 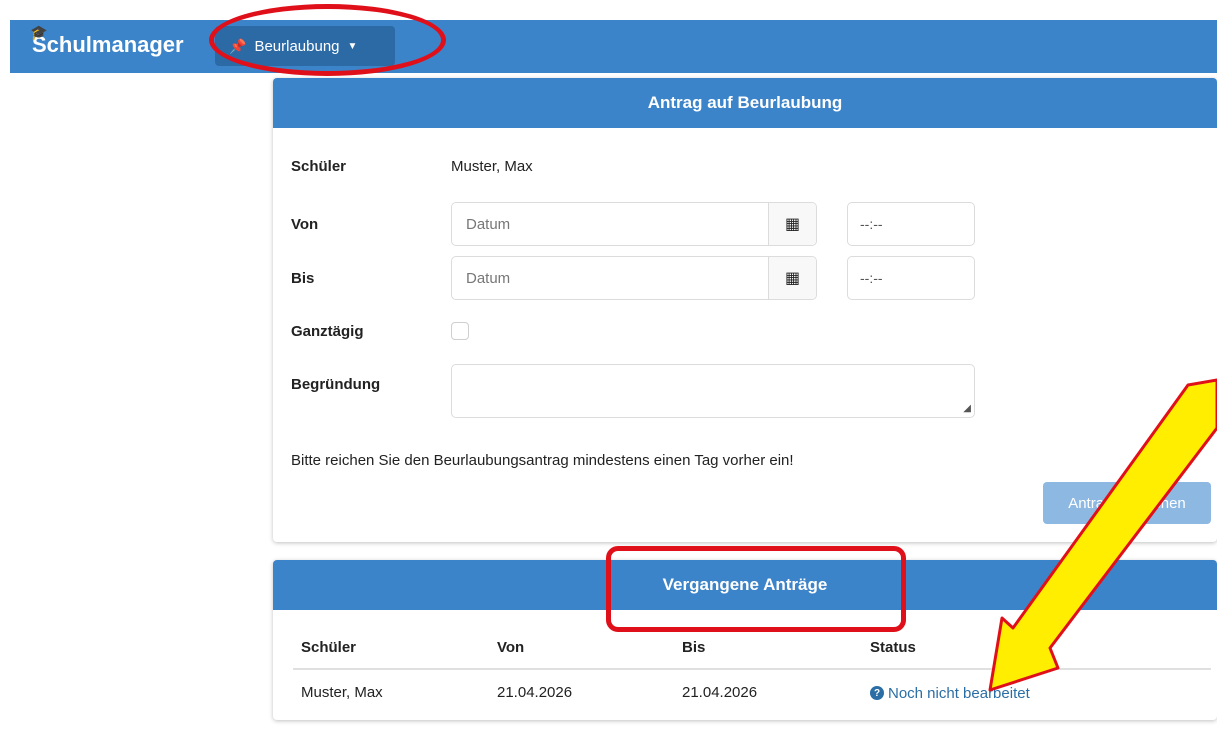 I want to click on reason-label: Begründung, so click(x=336, y=384).